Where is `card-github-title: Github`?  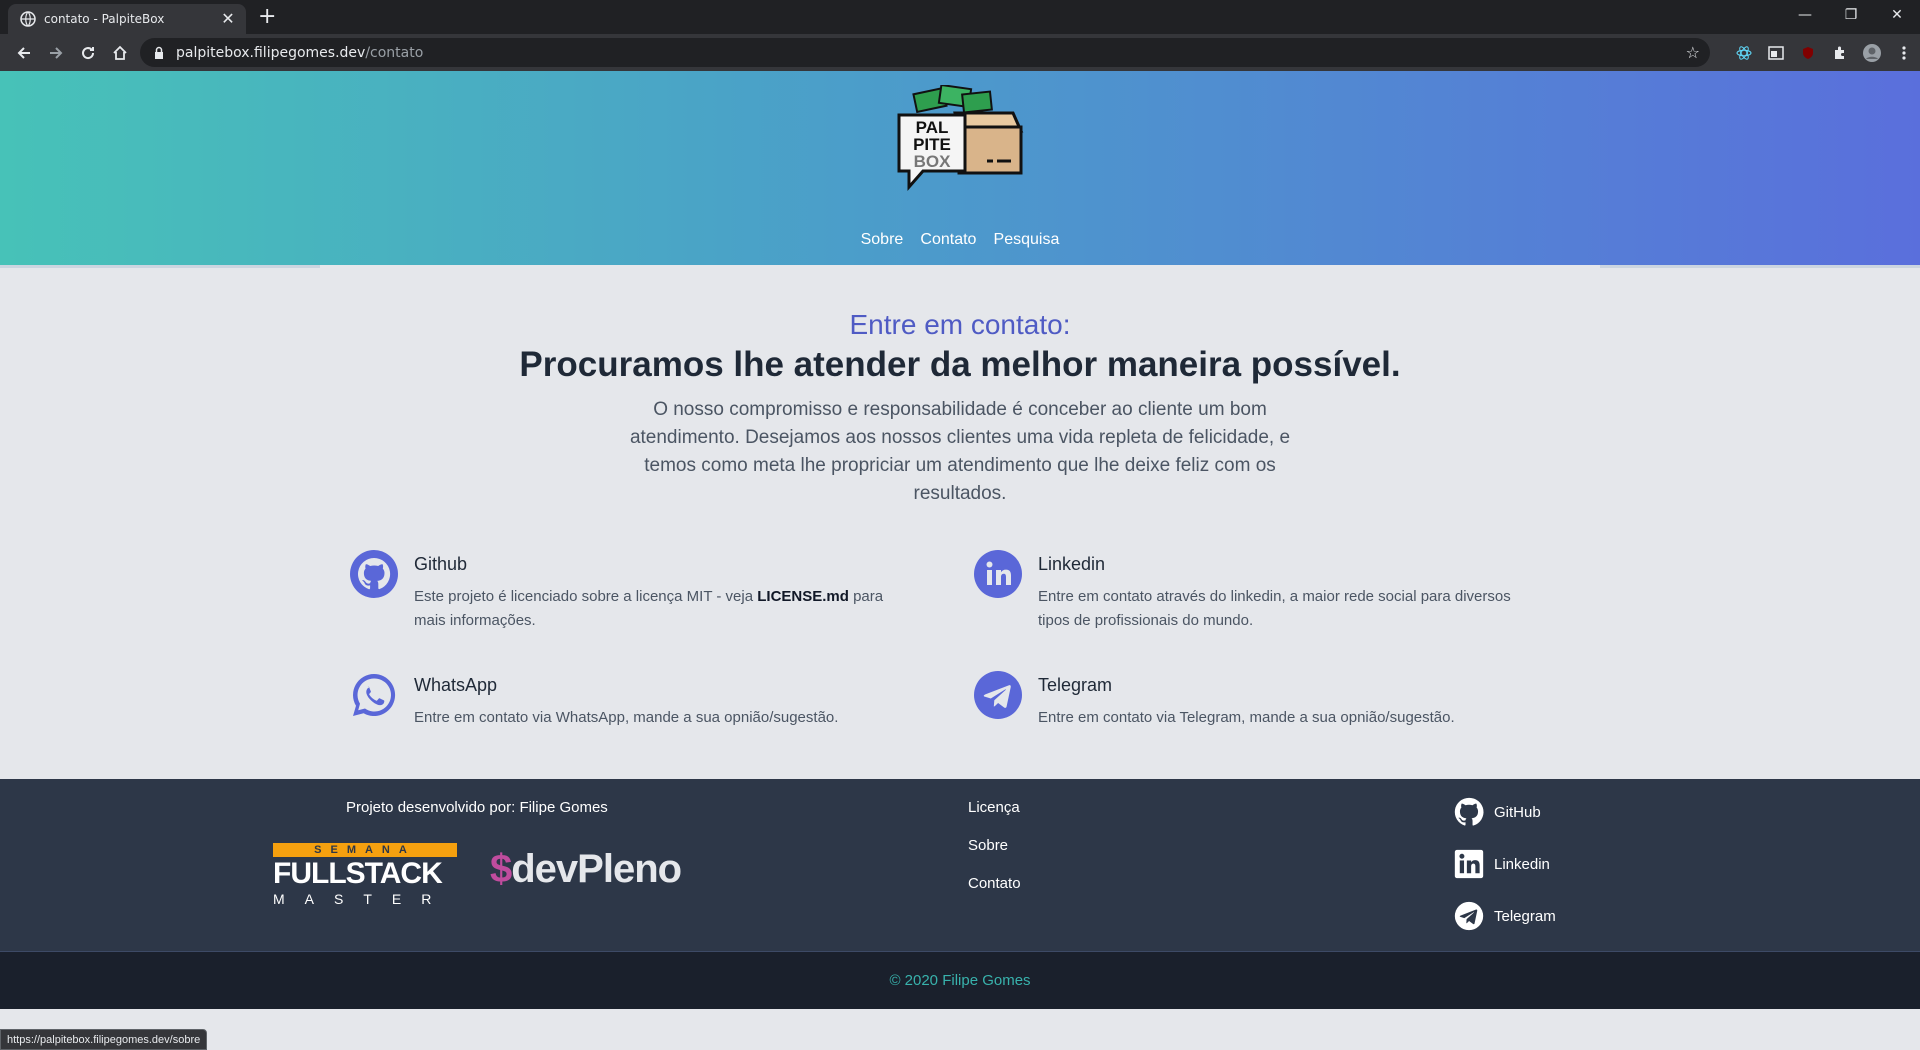
card-github-title: Github is located at coordinates (441, 564).